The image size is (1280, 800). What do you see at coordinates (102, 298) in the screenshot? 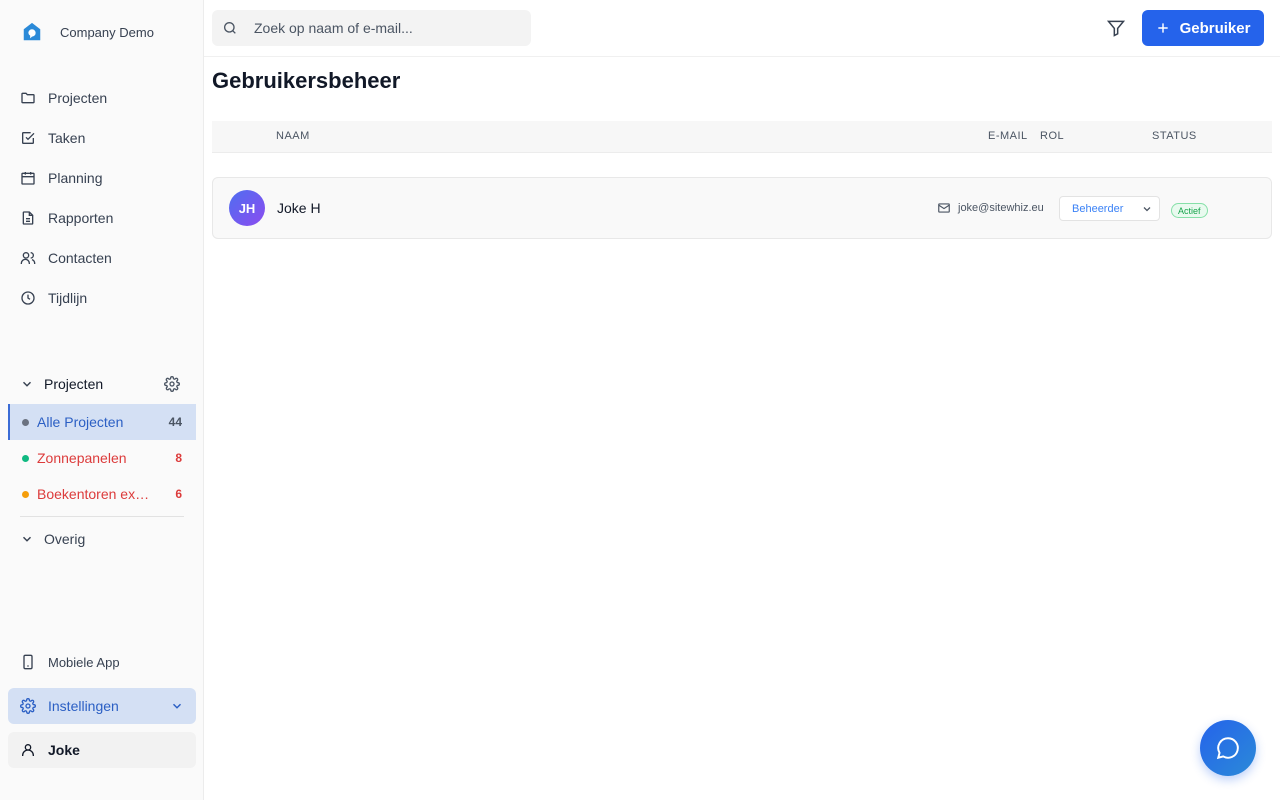
I see `nav-item-tijdlijn: Tijdlijn` at bounding box center [102, 298].